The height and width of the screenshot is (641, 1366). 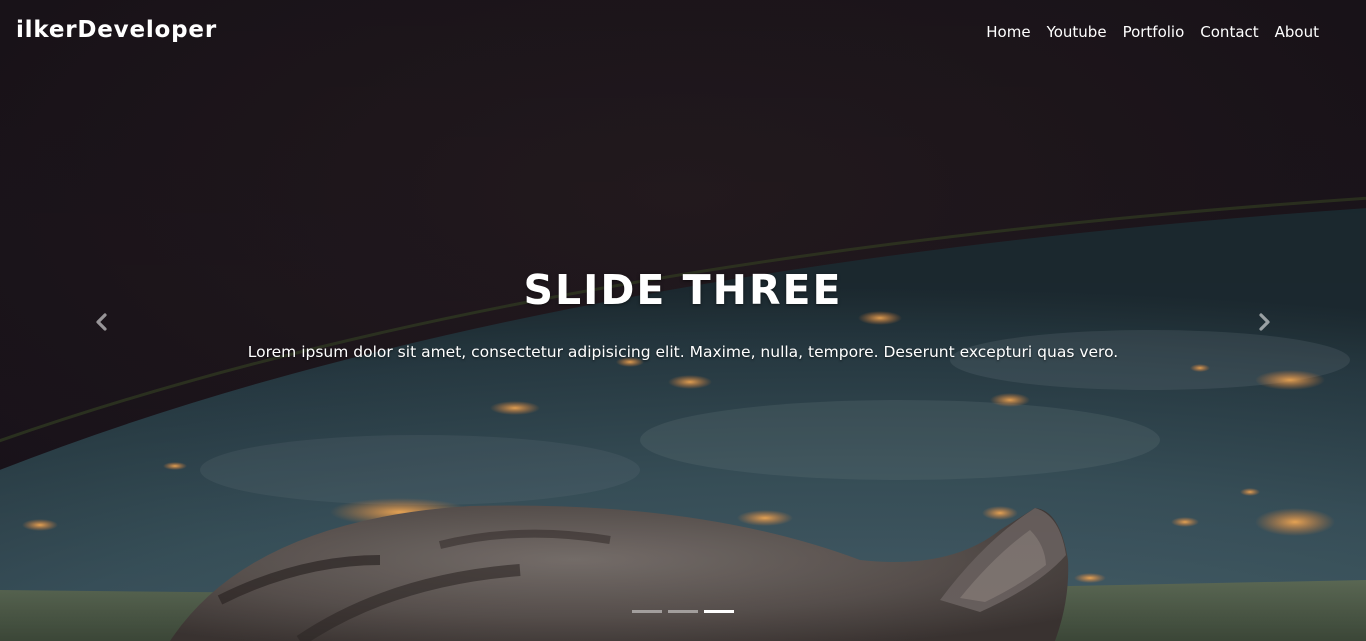 What do you see at coordinates (1229, 32) in the screenshot?
I see `nav-link-contact: Contact` at bounding box center [1229, 32].